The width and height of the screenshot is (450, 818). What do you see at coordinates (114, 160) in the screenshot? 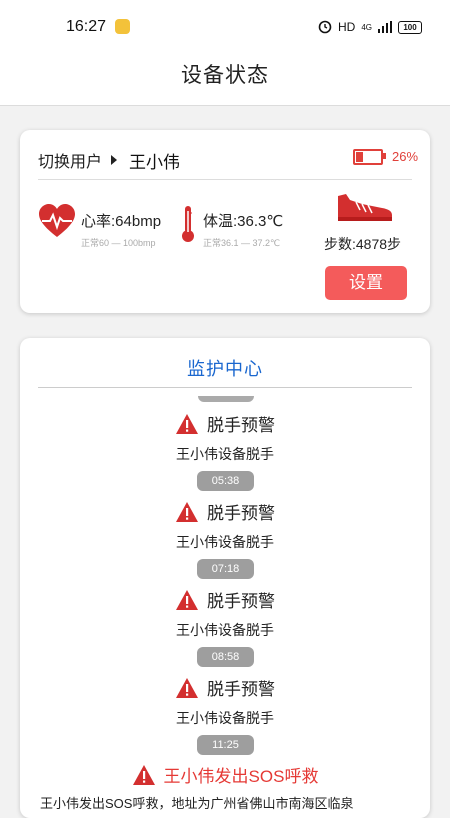
I see `play-arrow-icon` at bounding box center [114, 160].